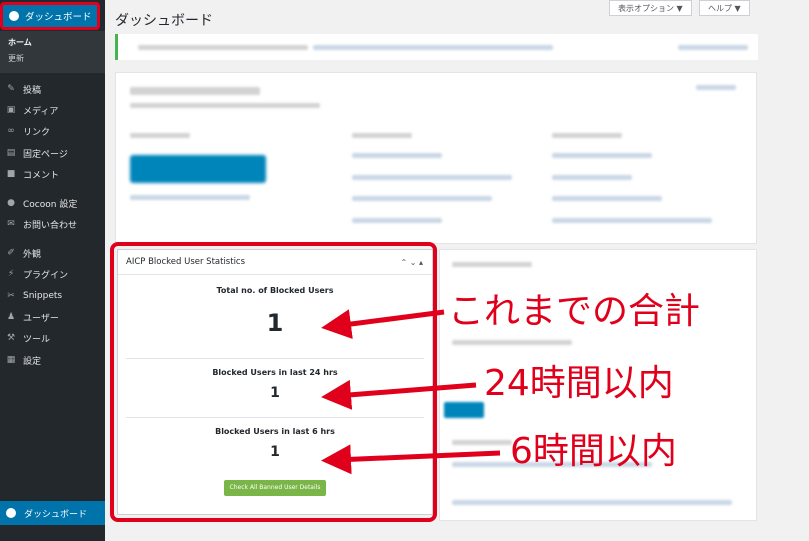 This screenshot has height=541, width=809. Describe the element at coordinates (574, 311) in the screenshot. I see `annotation-total: これまでの合計` at that location.